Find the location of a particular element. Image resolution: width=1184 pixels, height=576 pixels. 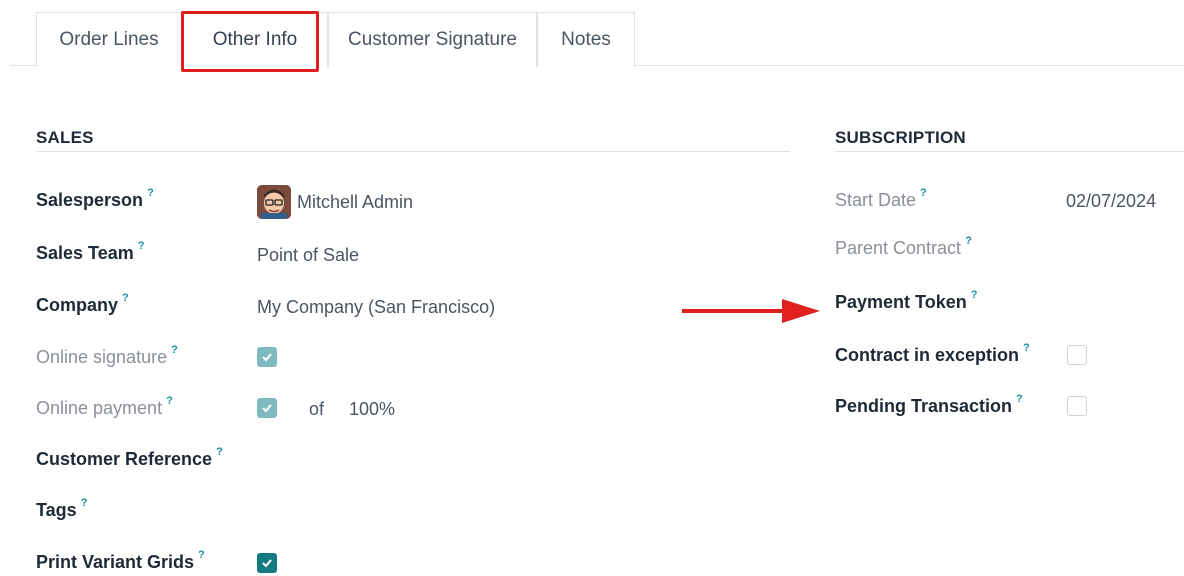

customer-reference-label: Customer Reference? is located at coordinates (129, 457).